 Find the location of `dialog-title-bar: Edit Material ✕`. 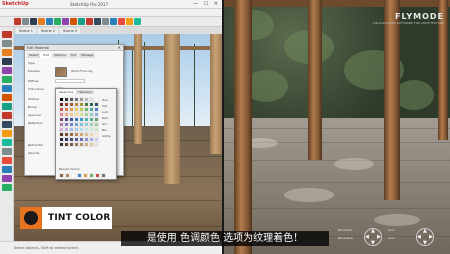

dialog-title-bar: Edit Material ✕ is located at coordinates (74, 48).